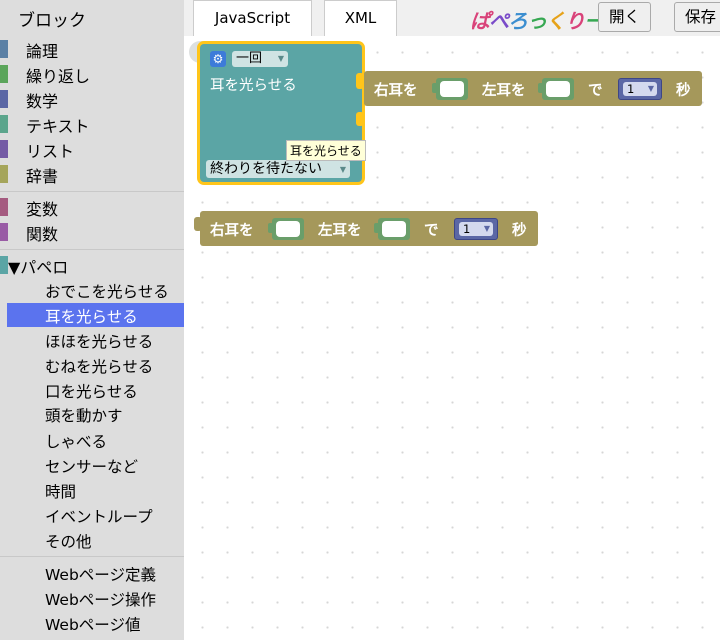 This screenshot has width=720, height=640. What do you see at coordinates (61, 492) in the screenshot?
I see `subcategory-label: 時間` at bounding box center [61, 492].